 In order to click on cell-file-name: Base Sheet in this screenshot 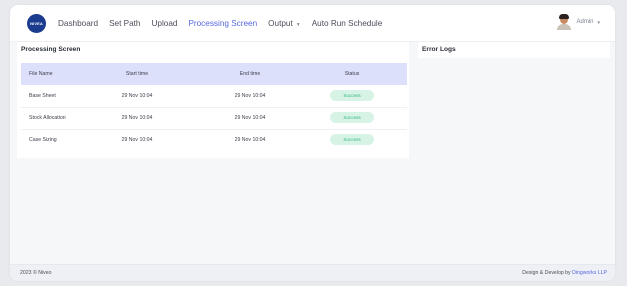, I will do `click(42, 96)`.